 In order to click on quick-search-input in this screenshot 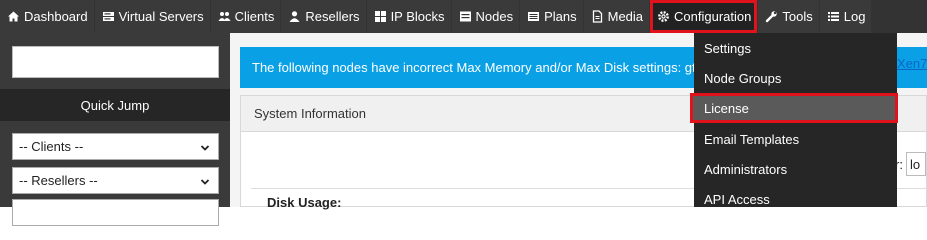, I will do `click(115, 62)`.